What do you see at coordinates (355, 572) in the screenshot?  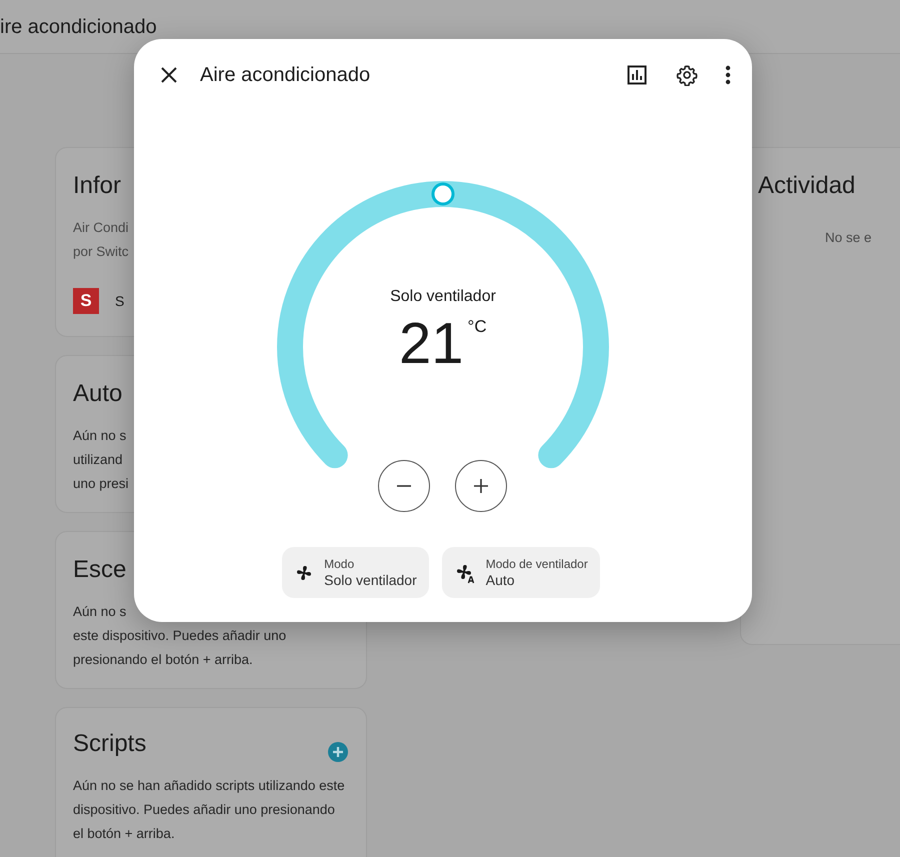 I see `mode-selector: Modo Solo ventilador` at bounding box center [355, 572].